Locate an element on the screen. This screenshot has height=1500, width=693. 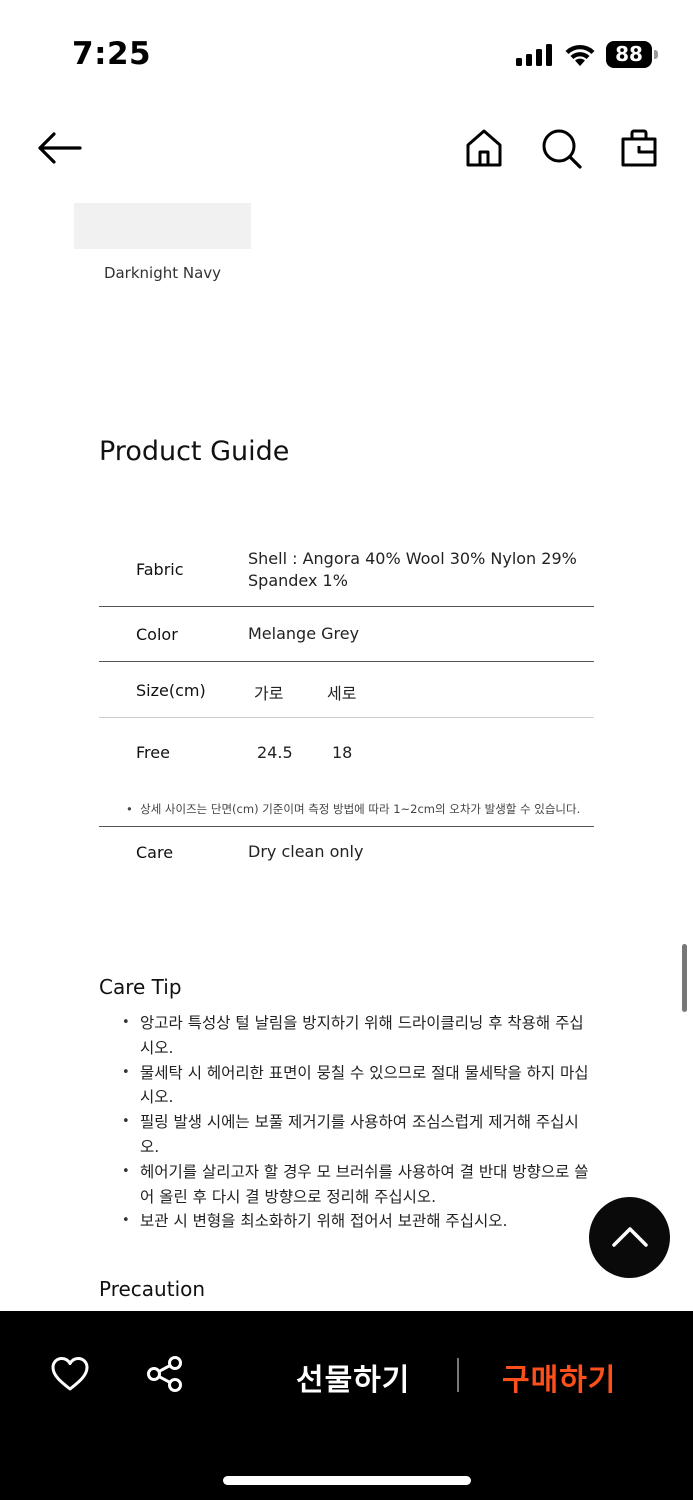
search-icon is located at coordinates (562, 149).